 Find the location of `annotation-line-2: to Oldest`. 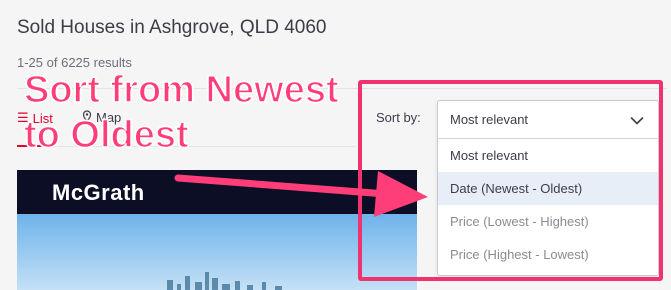

annotation-line-2: to Oldest is located at coordinates (106, 135).